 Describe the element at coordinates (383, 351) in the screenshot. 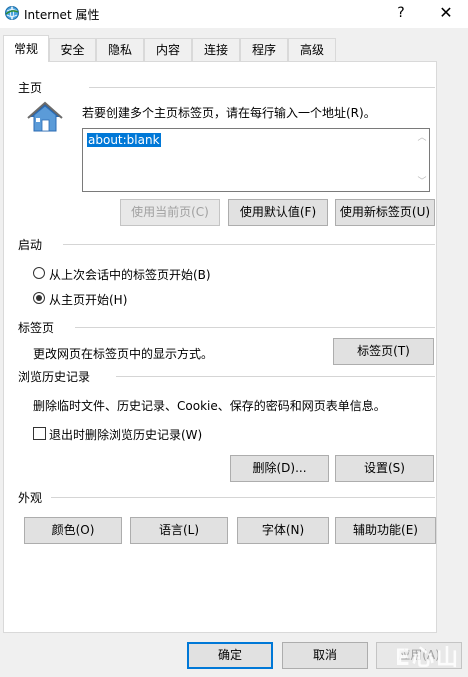

I see `tabs-settings-button: 标签页(T)` at that location.